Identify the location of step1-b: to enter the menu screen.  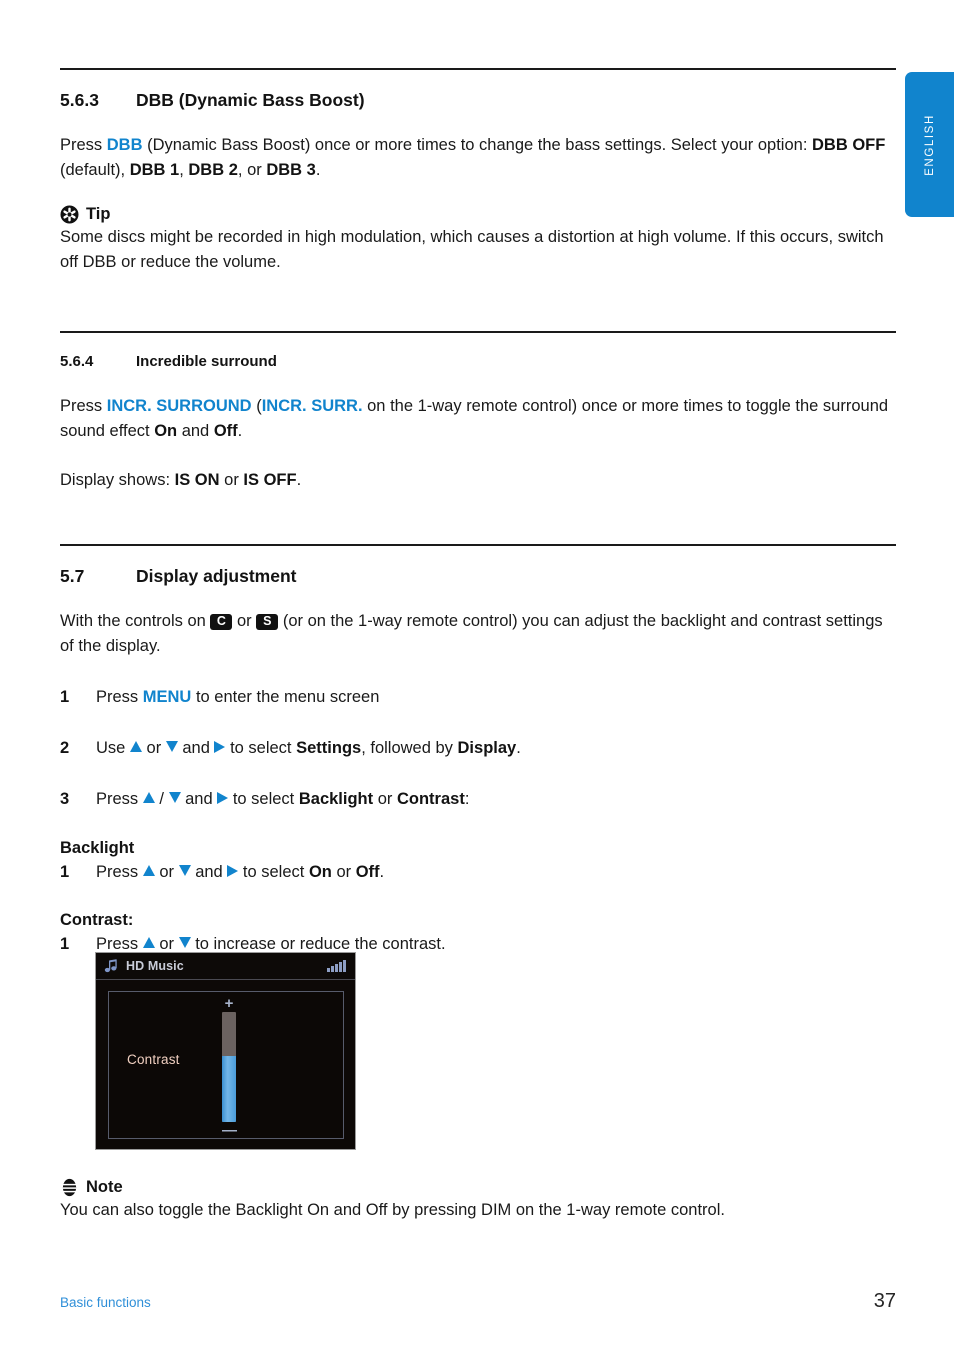
(285, 697).